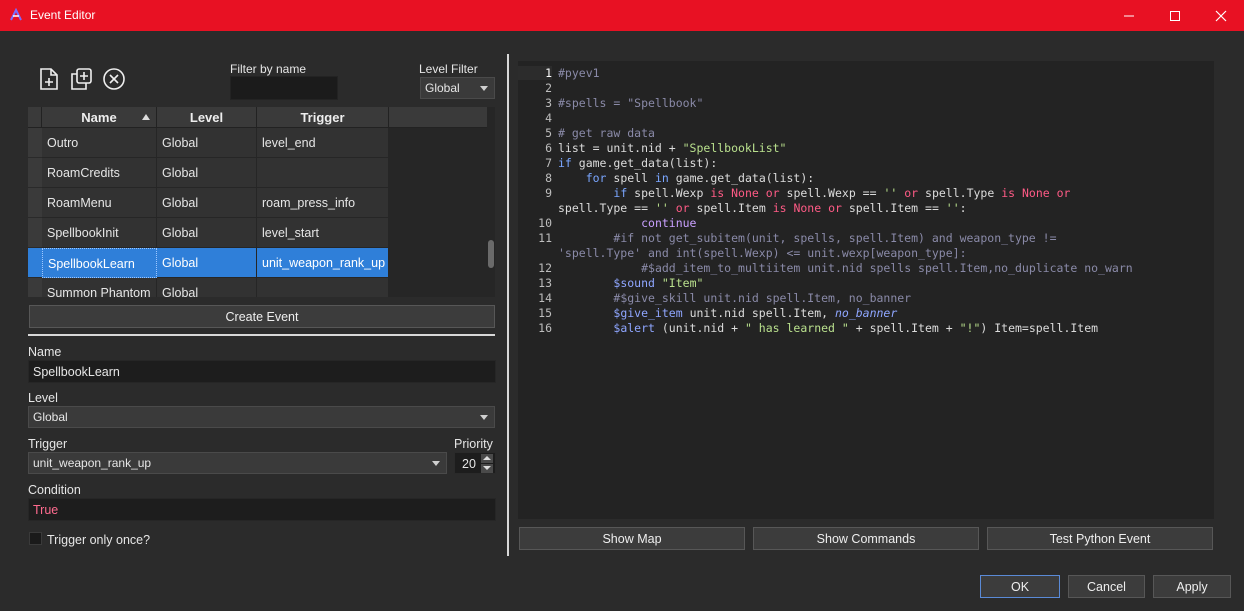 This screenshot has width=1244, height=611. What do you see at coordinates (16, 14) in the screenshot?
I see `app-icon` at bounding box center [16, 14].